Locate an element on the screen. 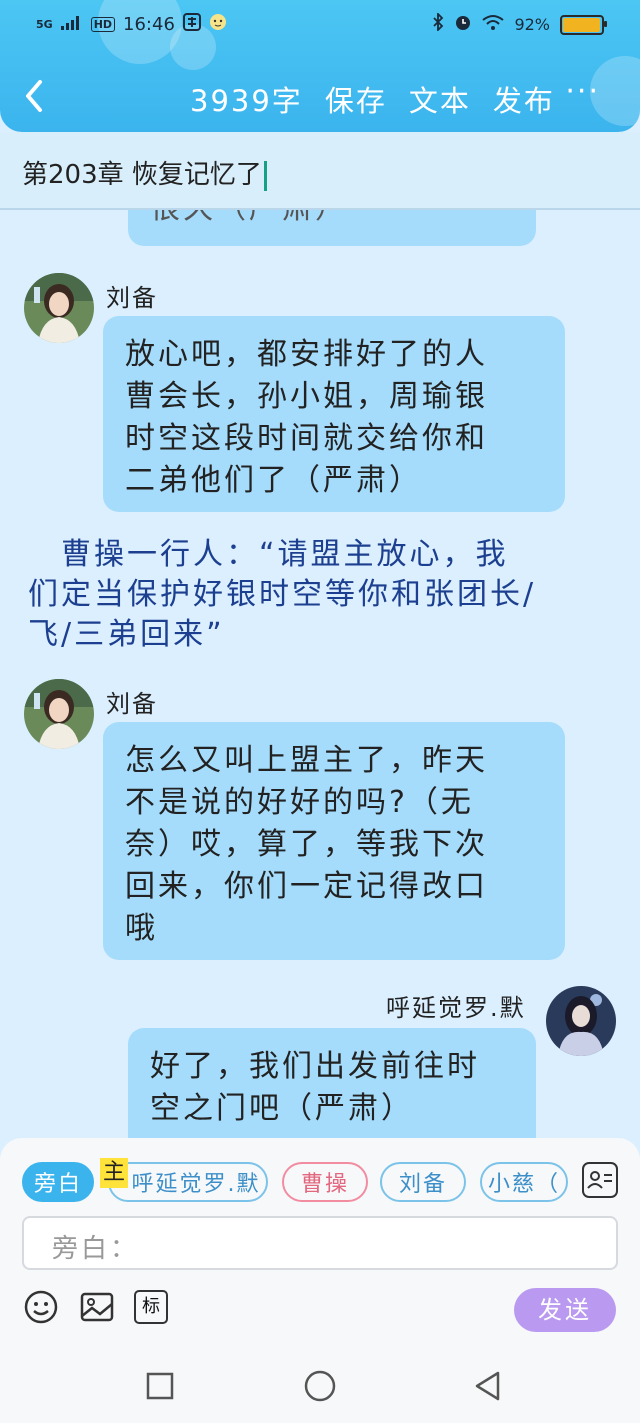 Image resolution: width=640 pixels, height=1423 pixels. image-icon is located at coordinates (97, 1307).